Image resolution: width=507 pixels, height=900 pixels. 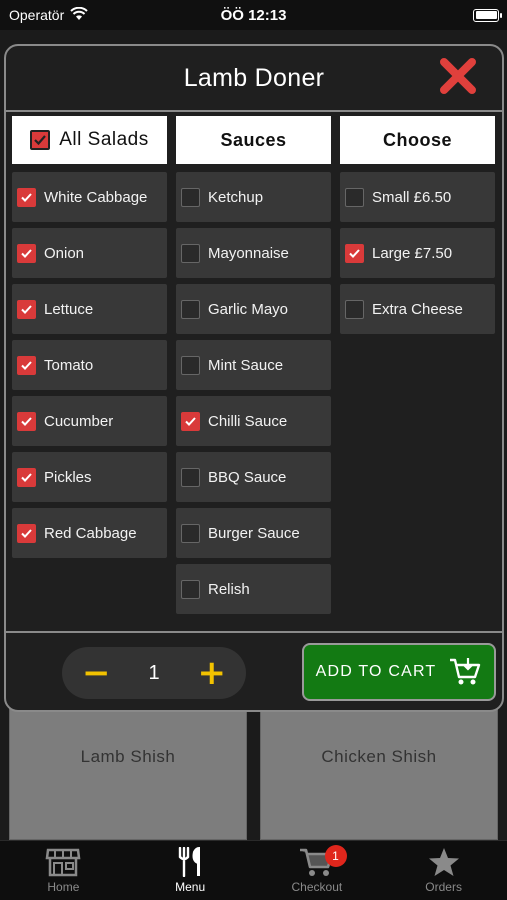 What do you see at coordinates (64, 253) in the screenshot?
I see `salad-option-label: Onion` at bounding box center [64, 253].